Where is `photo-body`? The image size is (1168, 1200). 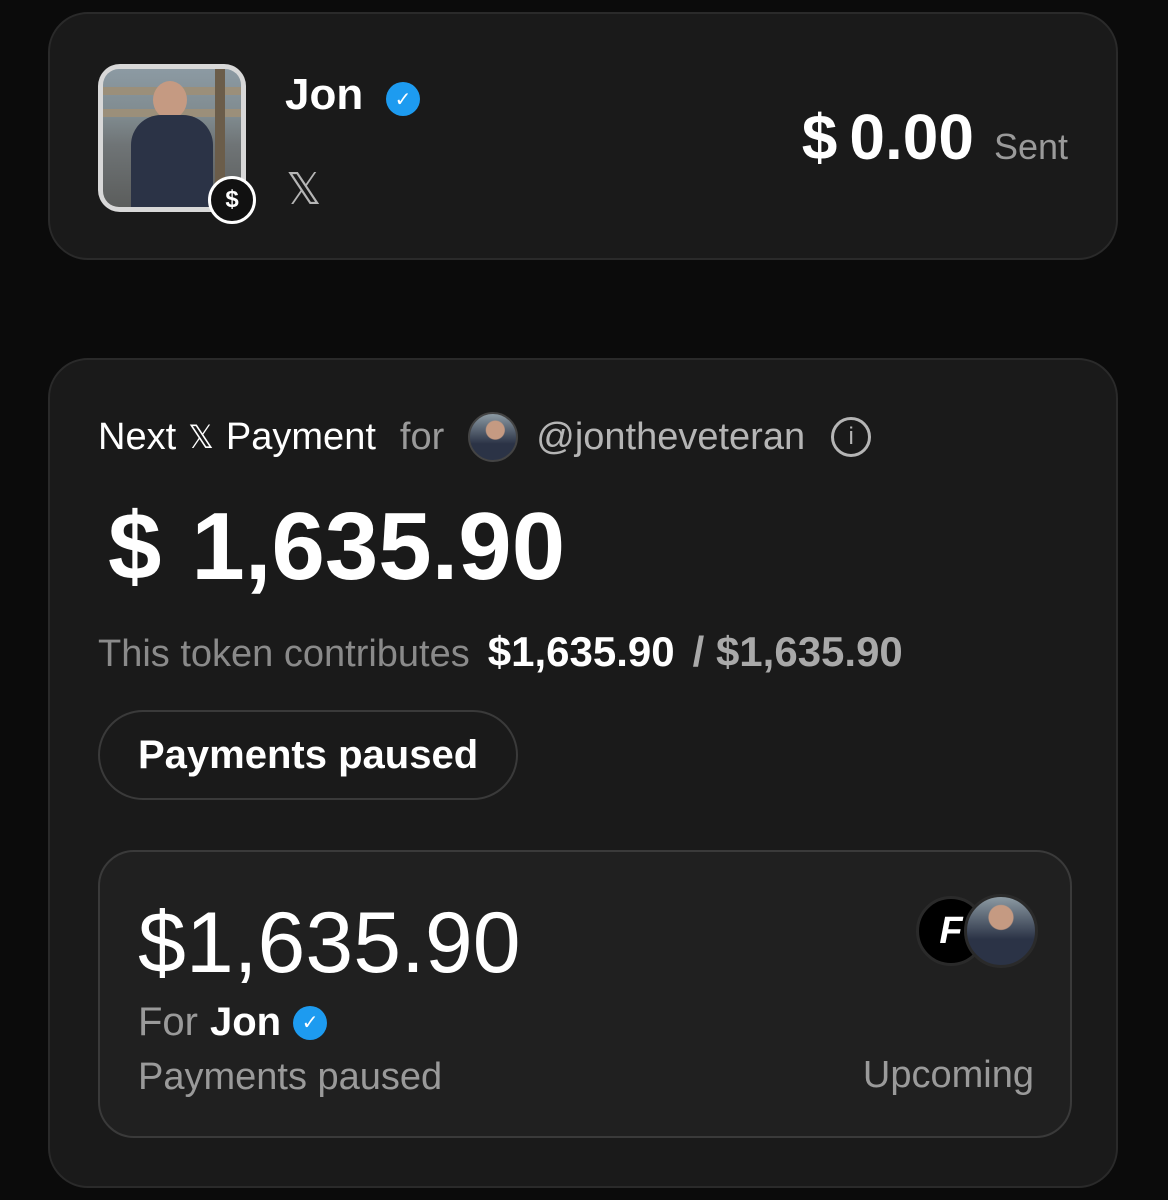
photo-body is located at coordinates (172, 161).